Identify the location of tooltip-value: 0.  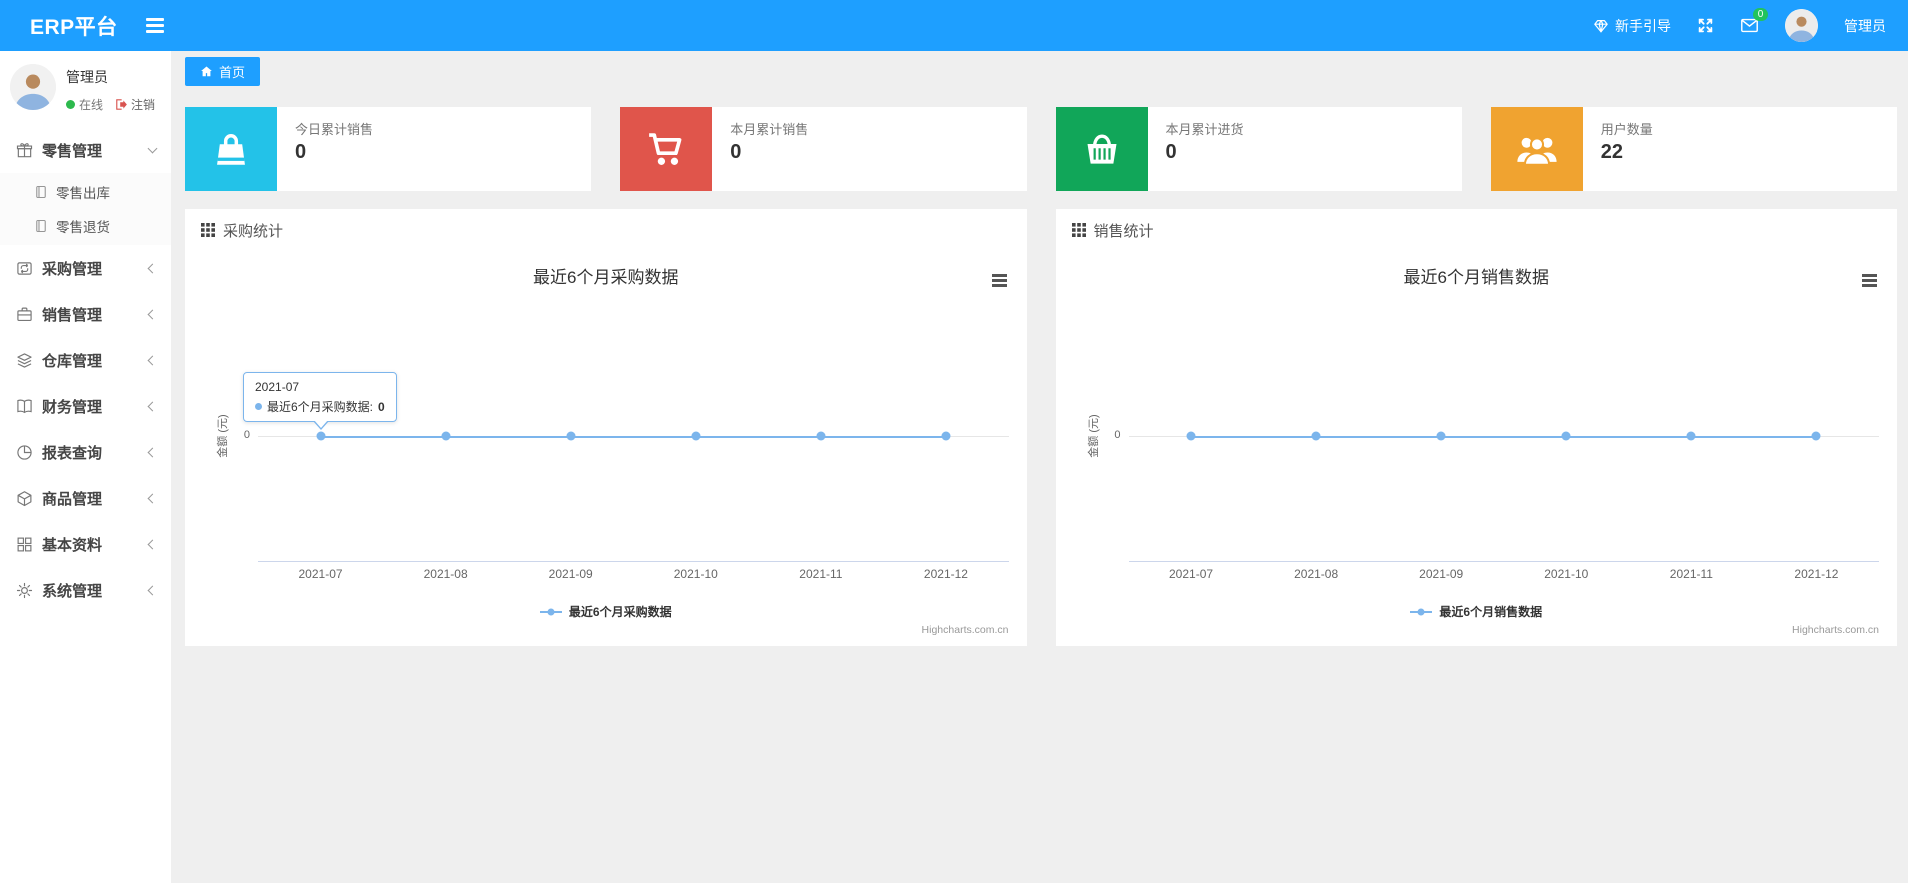
(381, 406).